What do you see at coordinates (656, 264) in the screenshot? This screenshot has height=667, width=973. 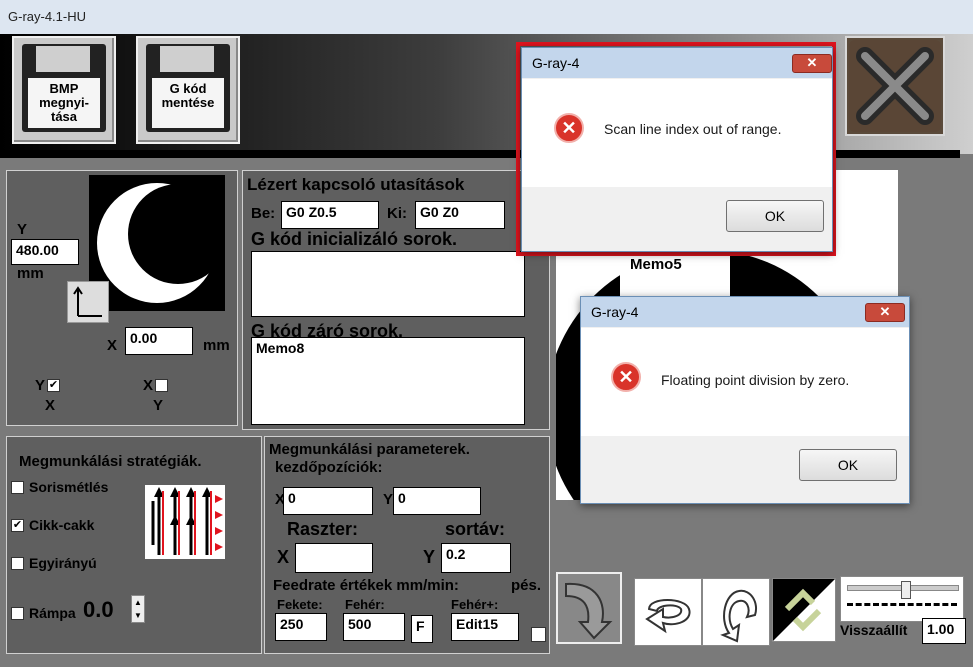 I see `preview-memo: Memo5` at bounding box center [656, 264].